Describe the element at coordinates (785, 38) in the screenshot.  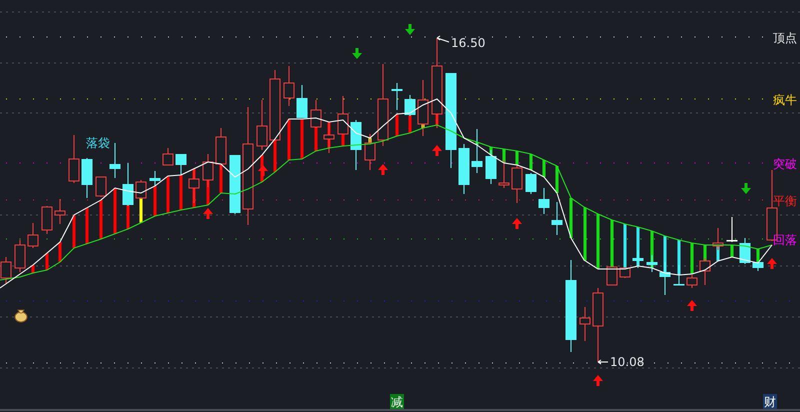
I see `level-label: 顶点` at that location.